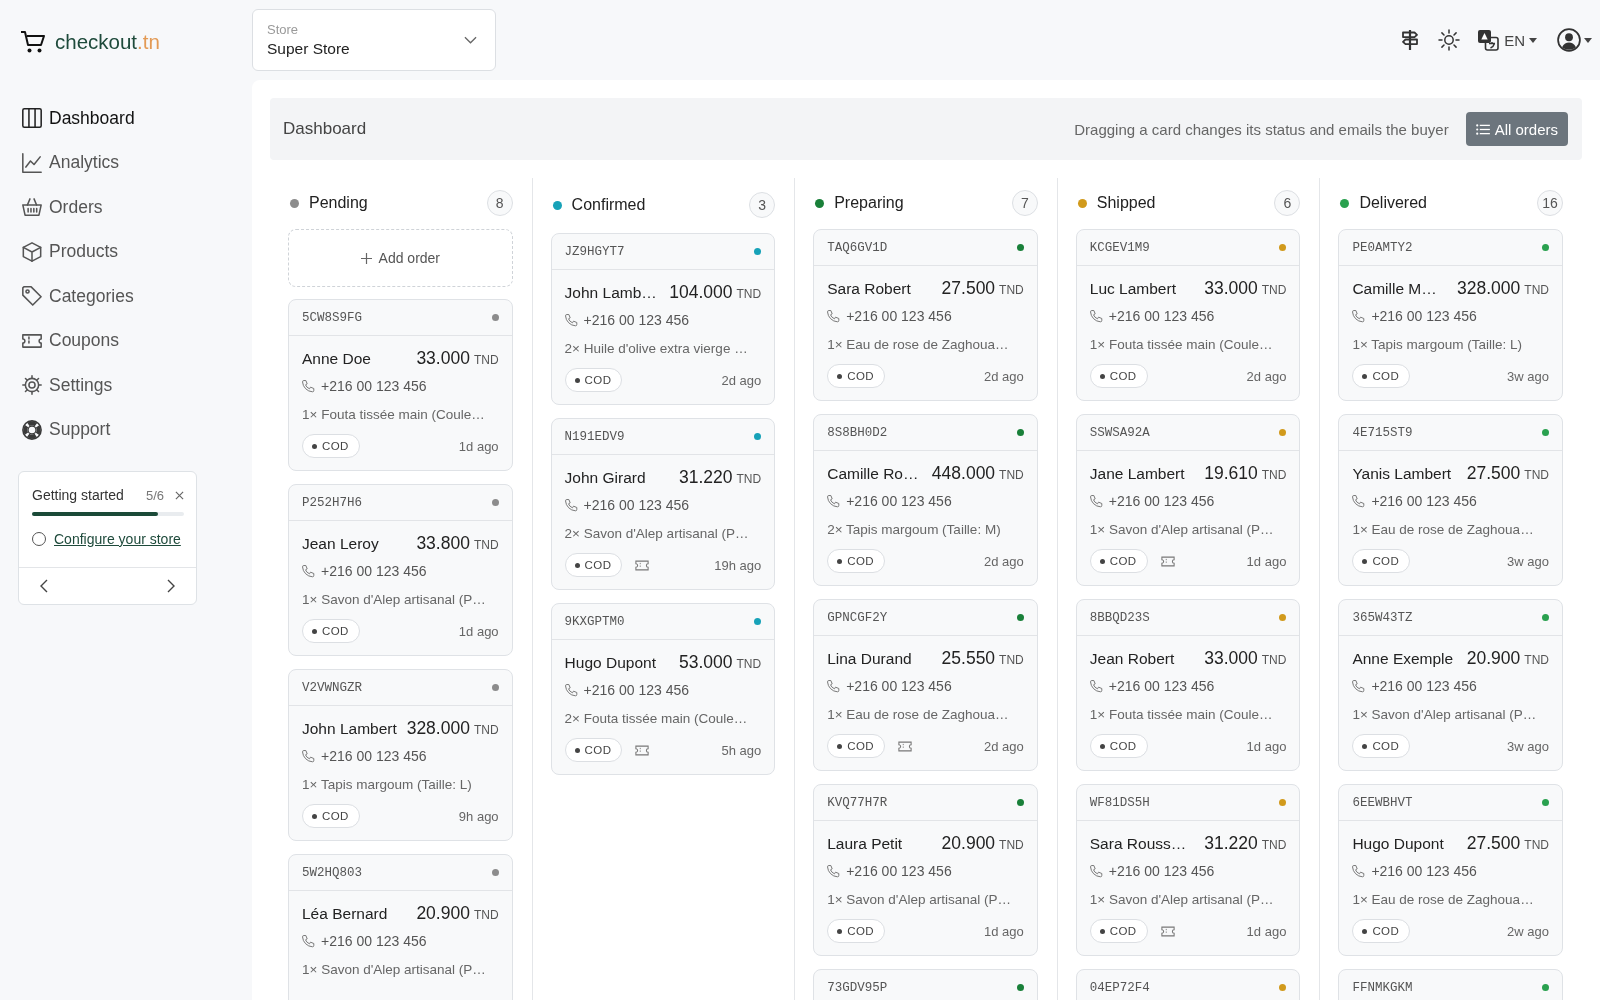 The width and height of the screenshot is (1600, 1000). Describe the element at coordinates (400, 570) in the screenshot. I see `order-card: P252H7H6 Jean Leroy 33.800 TND +216 00 123 456 1× Savon d'Alep artisanal (P… COD 1d ago` at that location.